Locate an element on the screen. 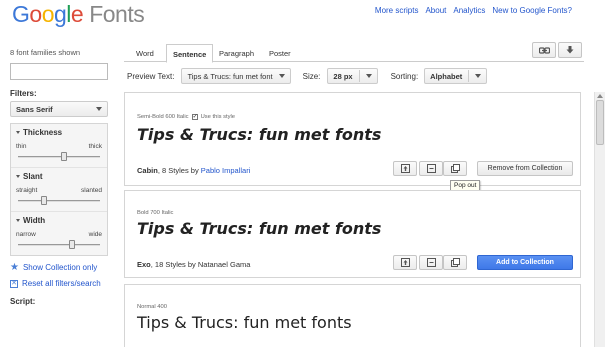  font-family-name: Exo is located at coordinates (144, 264).